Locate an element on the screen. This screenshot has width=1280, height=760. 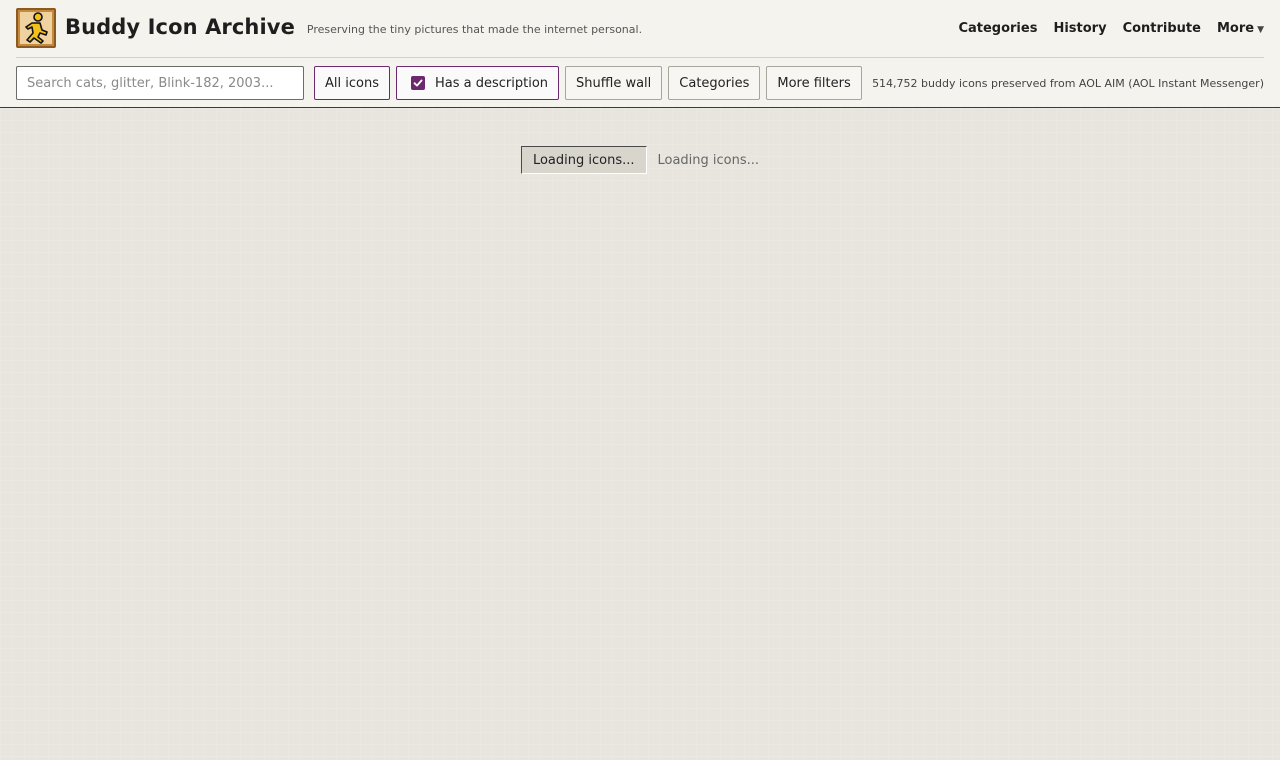
nav-more-label: More is located at coordinates (1235, 28).